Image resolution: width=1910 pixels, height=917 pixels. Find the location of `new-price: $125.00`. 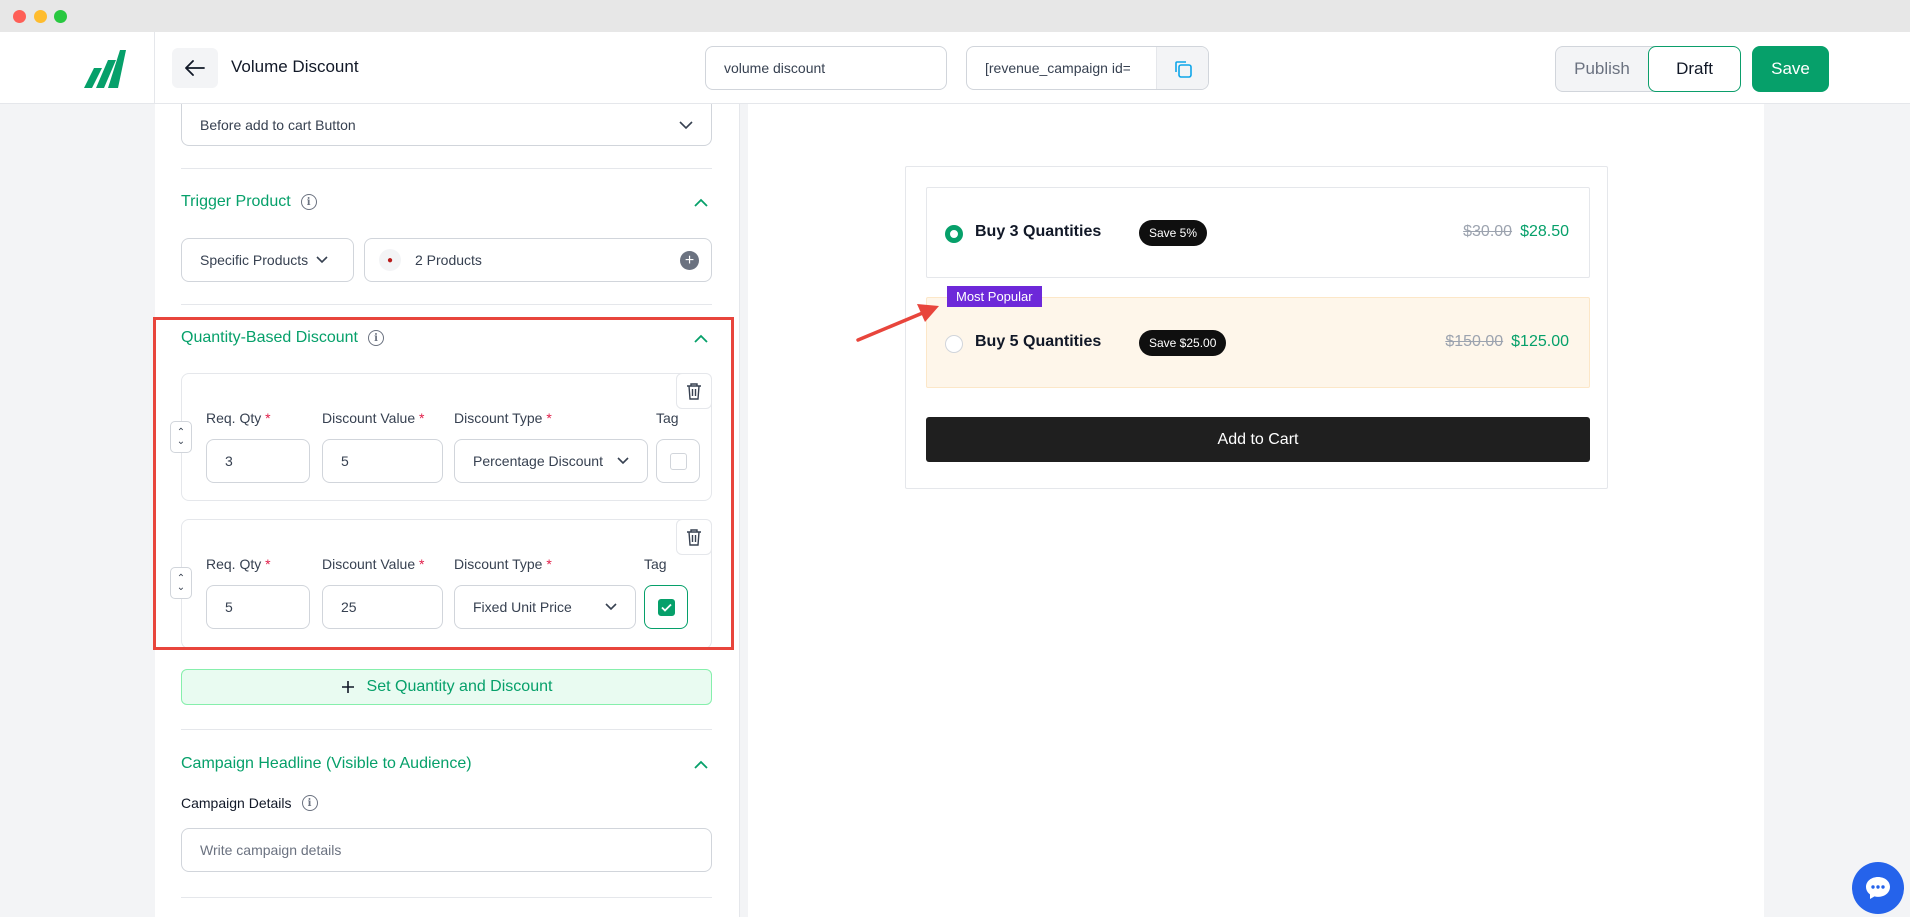

new-price: $125.00 is located at coordinates (1540, 341).